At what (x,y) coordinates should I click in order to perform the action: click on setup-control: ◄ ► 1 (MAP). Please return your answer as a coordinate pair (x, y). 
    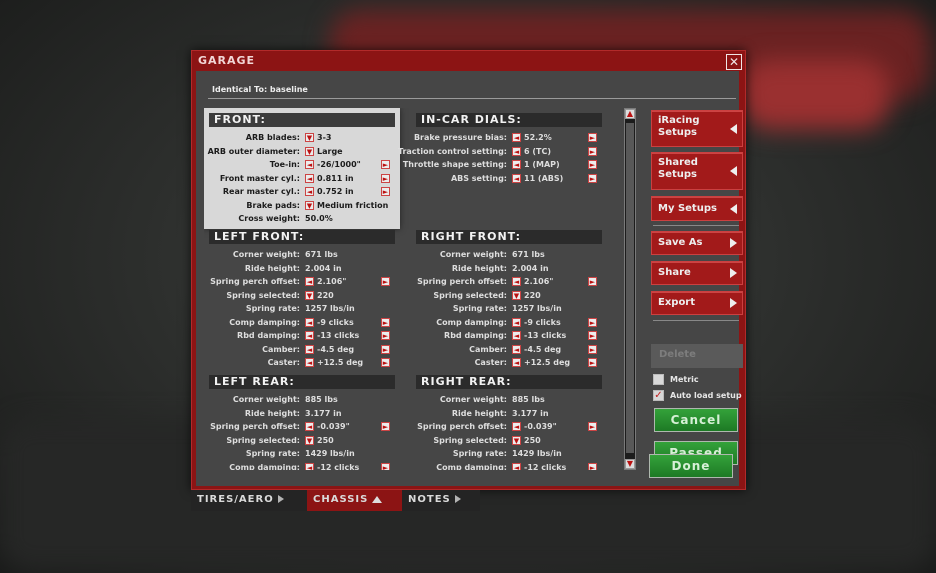
    Looking at the image, I should click on (554, 164).